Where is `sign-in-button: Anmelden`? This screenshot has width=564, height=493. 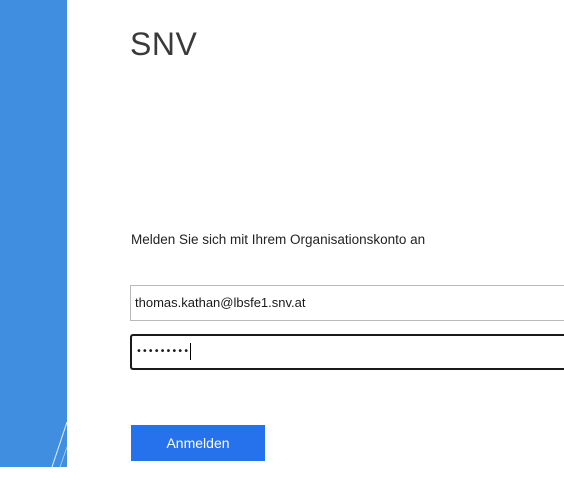 sign-in-button: Anmelden is located at coordinates (198, 443).